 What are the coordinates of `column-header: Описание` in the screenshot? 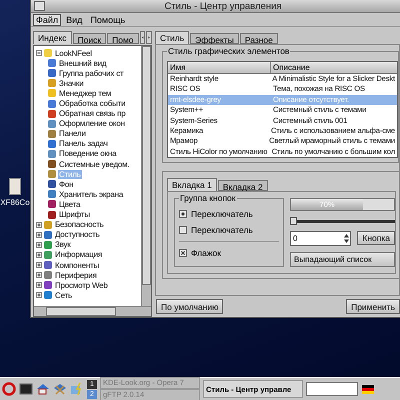 It's located at (334, 67).